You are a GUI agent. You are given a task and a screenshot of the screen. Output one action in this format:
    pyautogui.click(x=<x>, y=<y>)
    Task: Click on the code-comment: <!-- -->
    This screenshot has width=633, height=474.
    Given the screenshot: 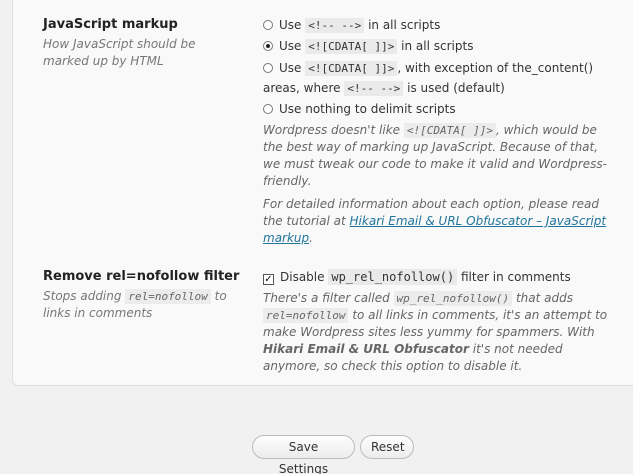 What is the action you would take?
    pyautogui.click(x=335, y=25)
    